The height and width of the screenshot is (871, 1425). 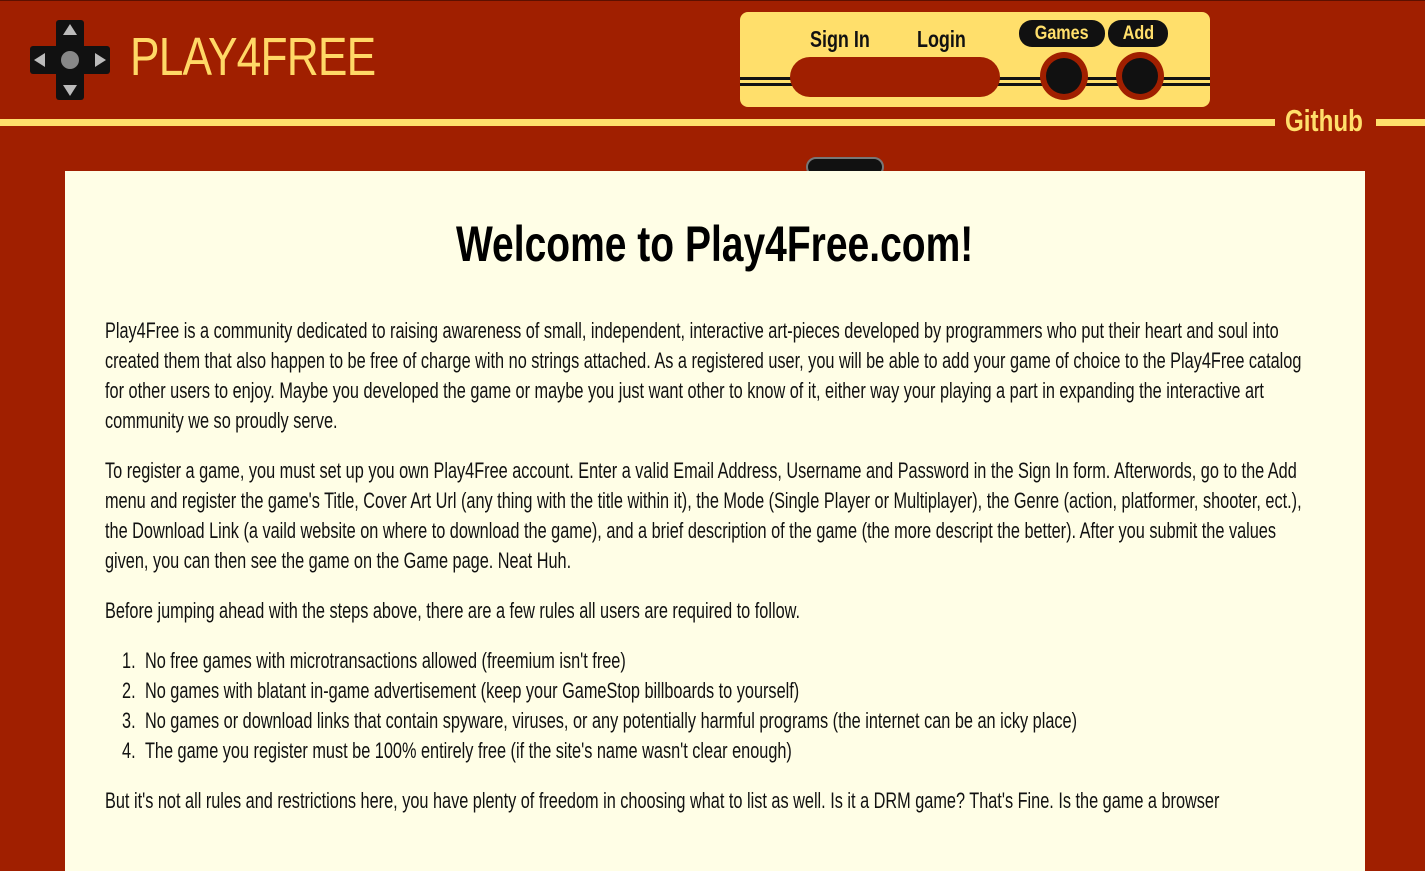 I want to click on add-label: Add, so click(x=1138, y=33).